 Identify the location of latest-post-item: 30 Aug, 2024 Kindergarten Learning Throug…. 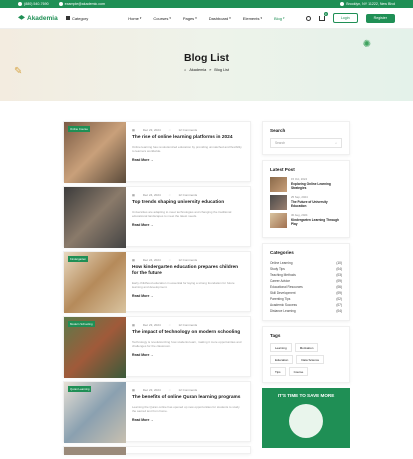
(306, 220).